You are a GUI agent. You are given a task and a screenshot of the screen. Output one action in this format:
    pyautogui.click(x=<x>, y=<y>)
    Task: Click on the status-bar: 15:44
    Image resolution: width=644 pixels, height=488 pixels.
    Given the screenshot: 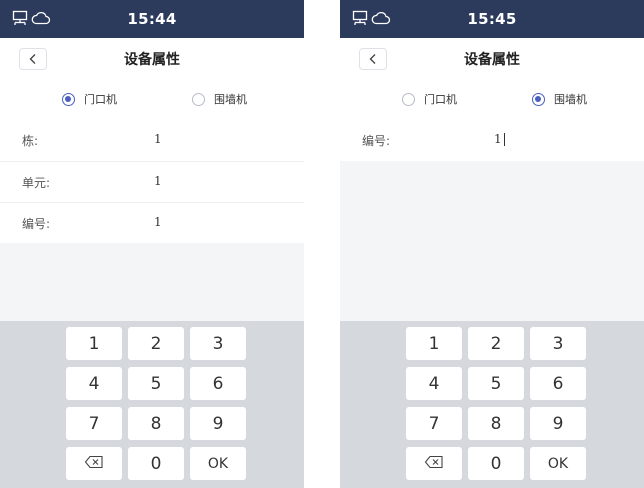 What is the action you would take?
    pyautogui.click(x=152, y=19)
    